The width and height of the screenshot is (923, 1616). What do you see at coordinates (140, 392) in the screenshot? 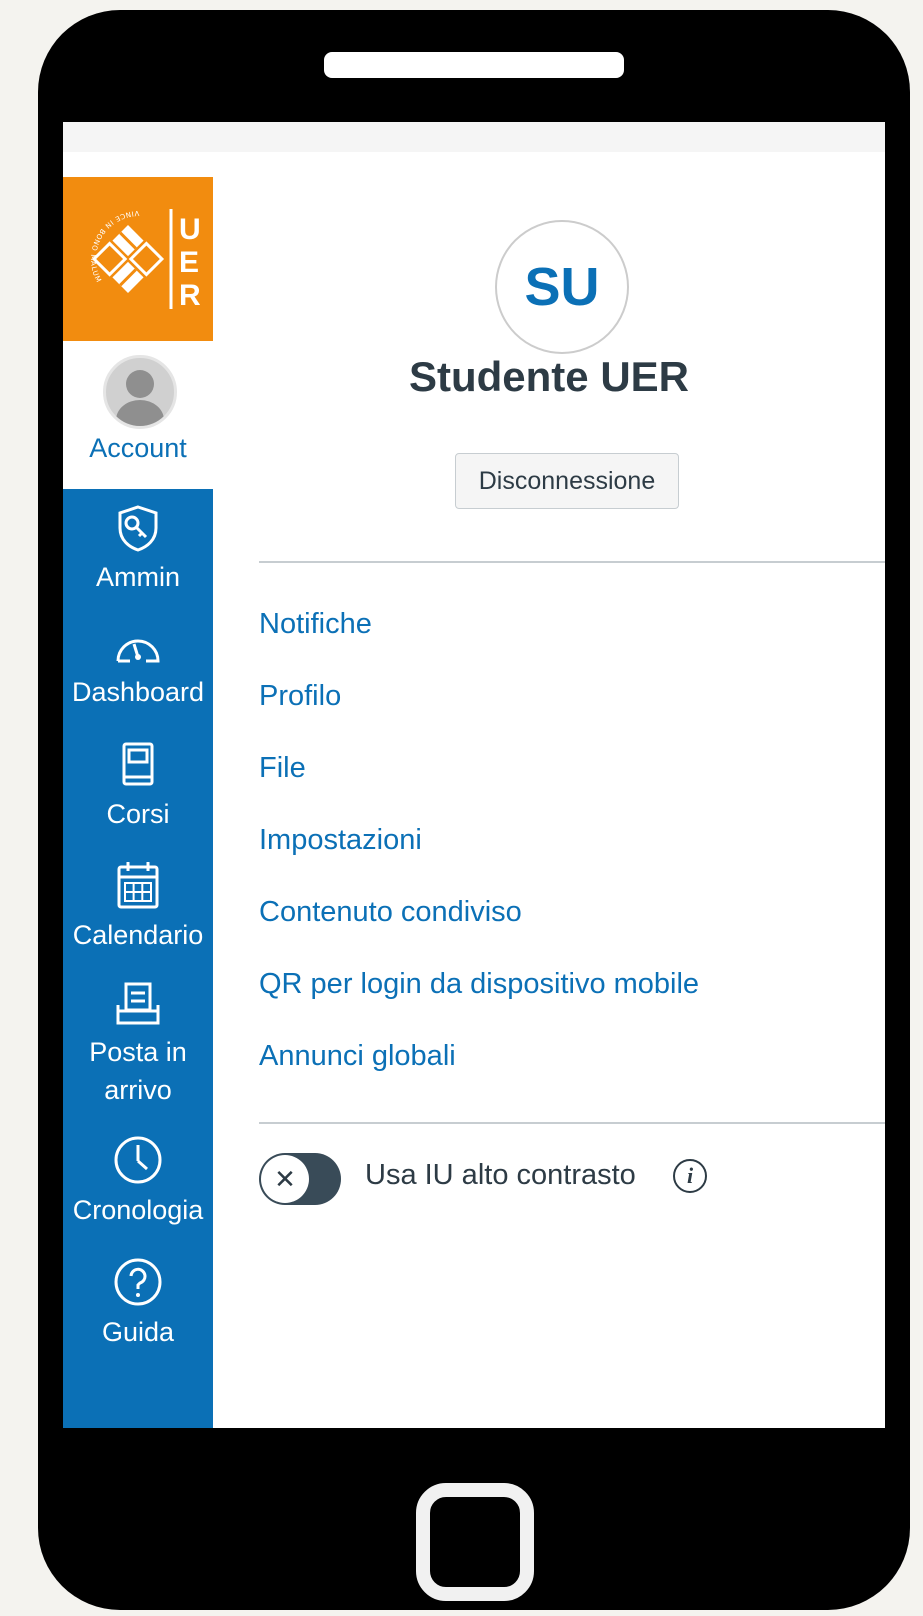
I see `user-avatar-icon` at bounding box center [140, 392].